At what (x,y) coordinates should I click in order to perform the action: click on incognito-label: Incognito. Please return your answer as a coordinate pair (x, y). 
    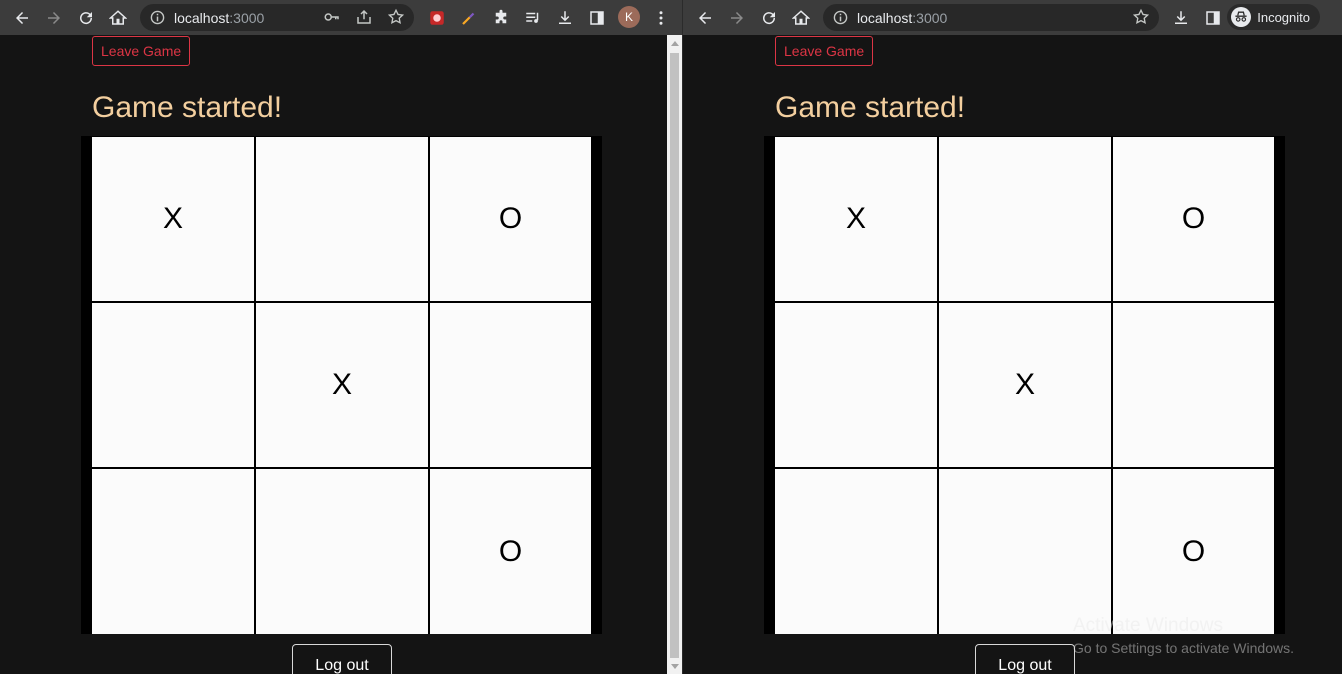
    Looking at the image, I should click on (1283, 17).